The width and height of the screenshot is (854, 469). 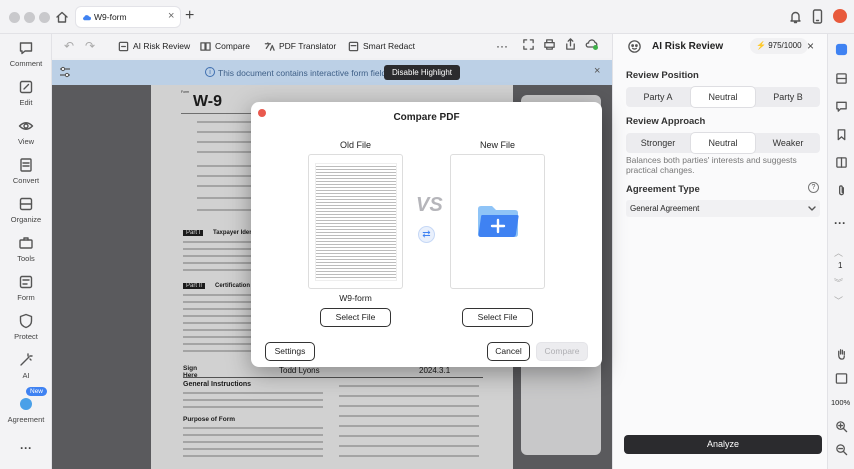 What do you see at coordinates (429, 205) in the screenshot?
I see `vs-label: VS` at bounding box center [429, 205].